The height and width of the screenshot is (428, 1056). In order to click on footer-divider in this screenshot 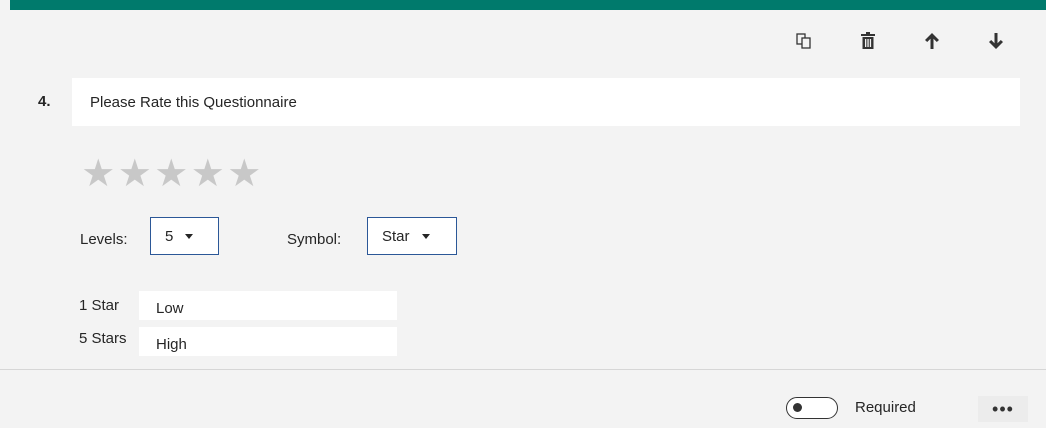, I will do `click(523, 369)`.